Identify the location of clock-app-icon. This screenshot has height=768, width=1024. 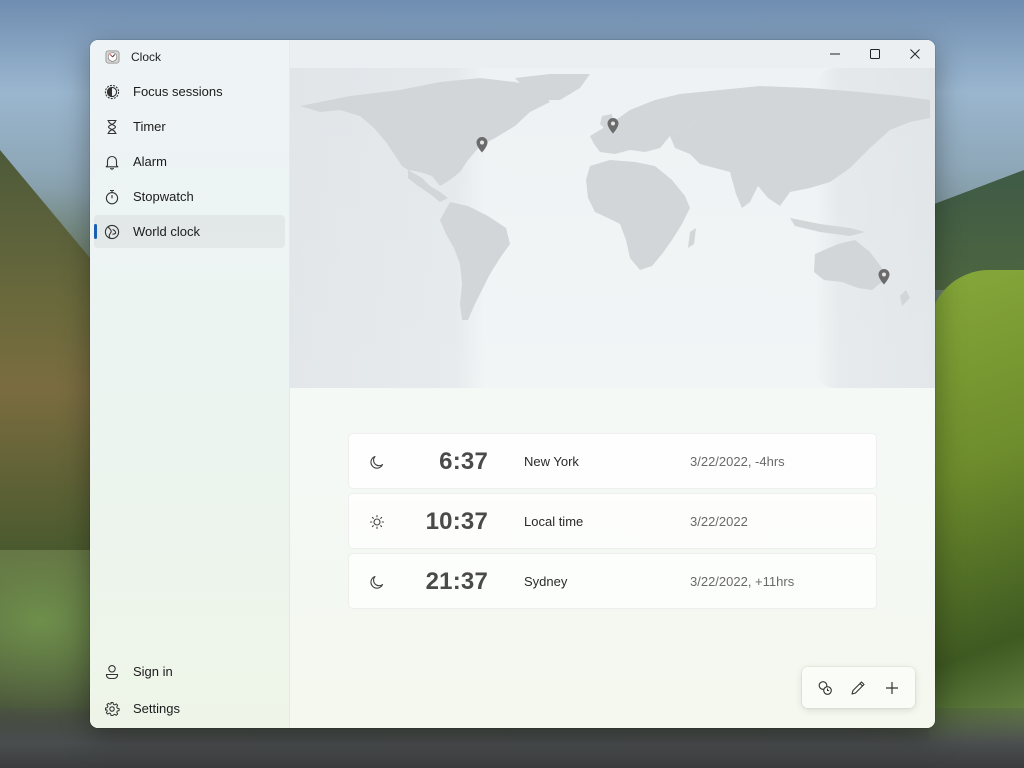
(112, 57).